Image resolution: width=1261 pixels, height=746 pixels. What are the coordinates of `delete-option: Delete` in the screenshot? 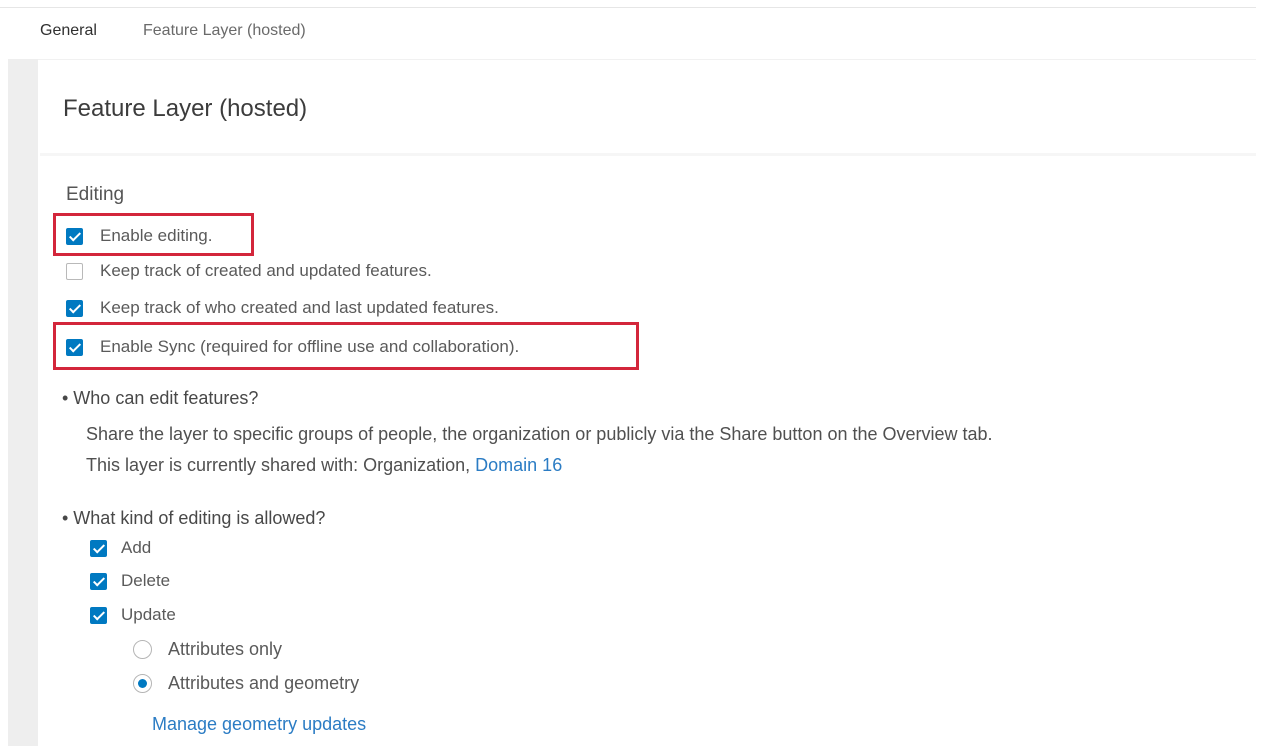 It's located at (130, 581).